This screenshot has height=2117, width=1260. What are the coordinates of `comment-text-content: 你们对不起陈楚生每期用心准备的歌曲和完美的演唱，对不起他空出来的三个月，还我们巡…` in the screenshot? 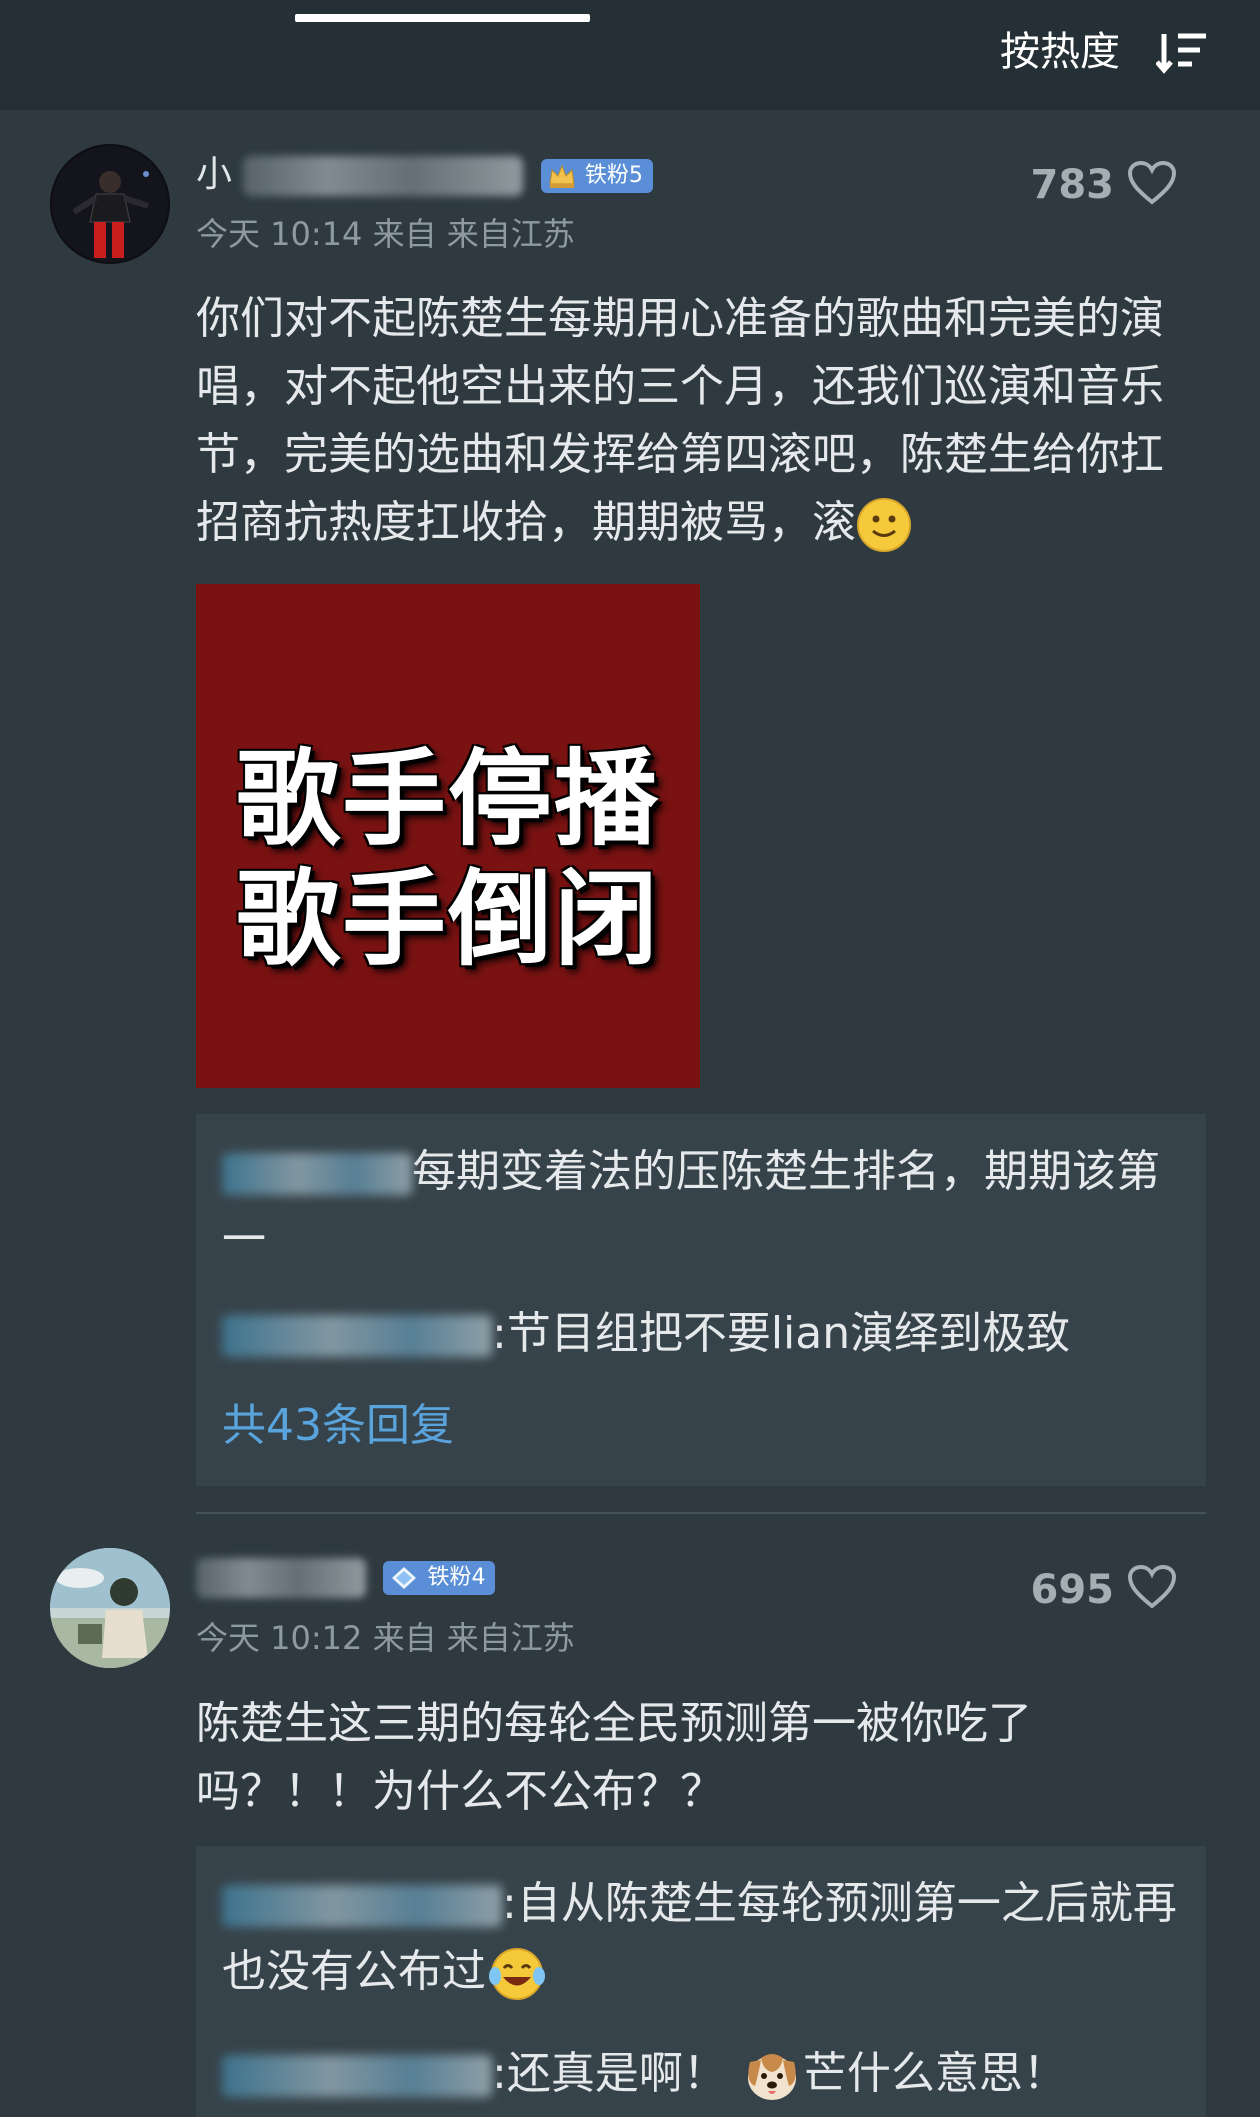 It's located at (680, 420).